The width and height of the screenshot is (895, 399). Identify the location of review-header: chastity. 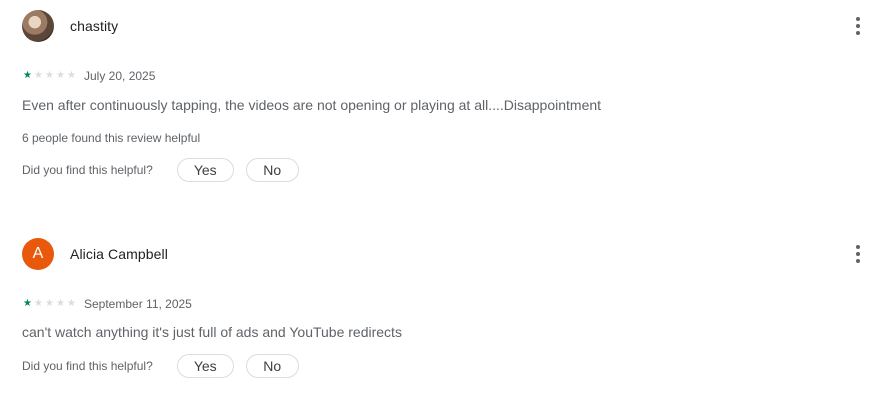
(70, 26).